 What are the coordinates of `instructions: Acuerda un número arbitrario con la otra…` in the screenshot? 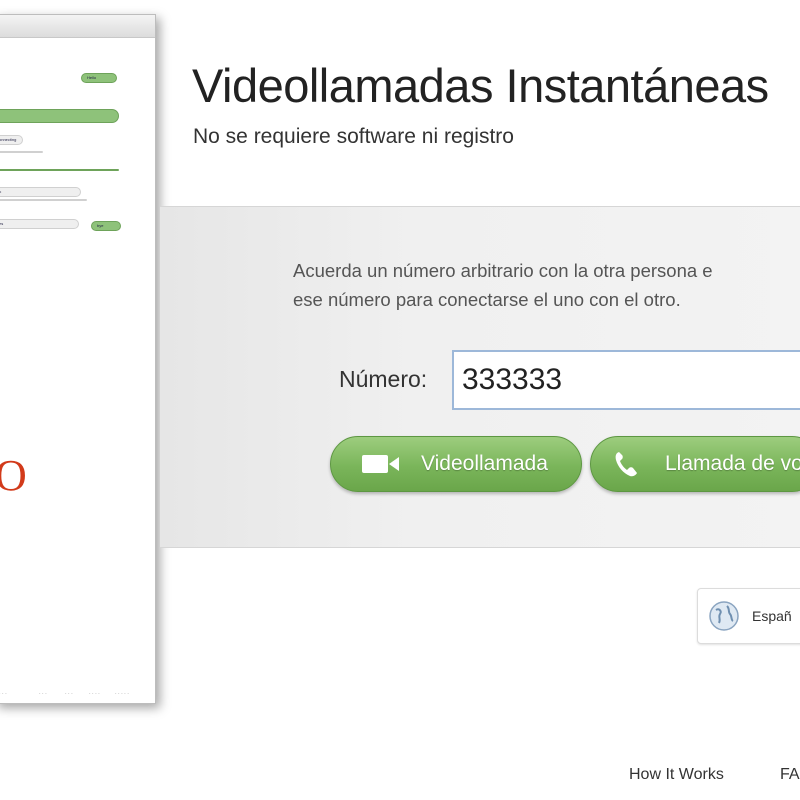 It's located at (503, 285).